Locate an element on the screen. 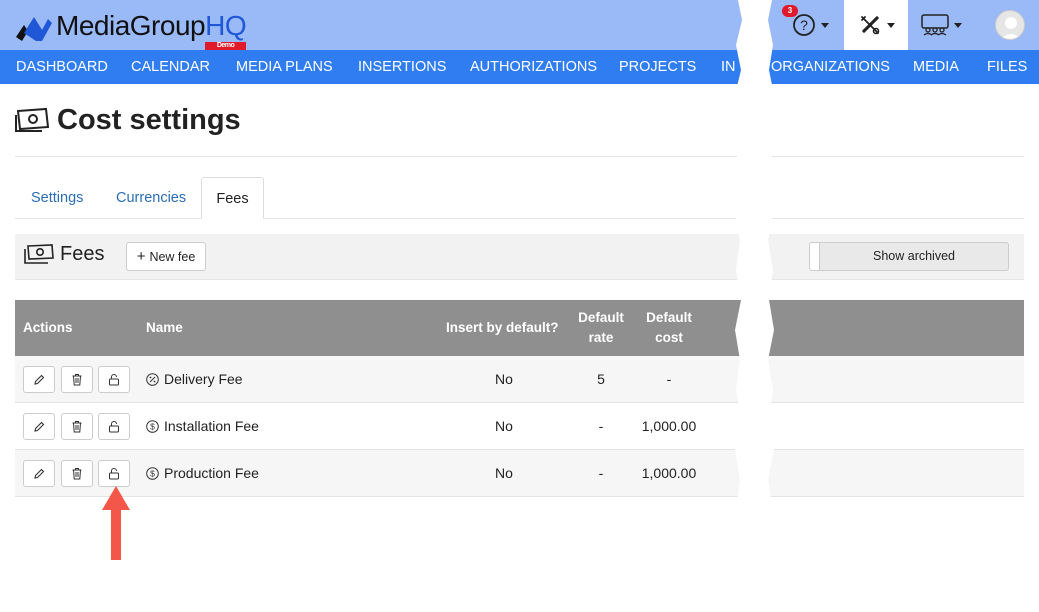  fee-name: Installation Fee is located at coordinates (211, 426).